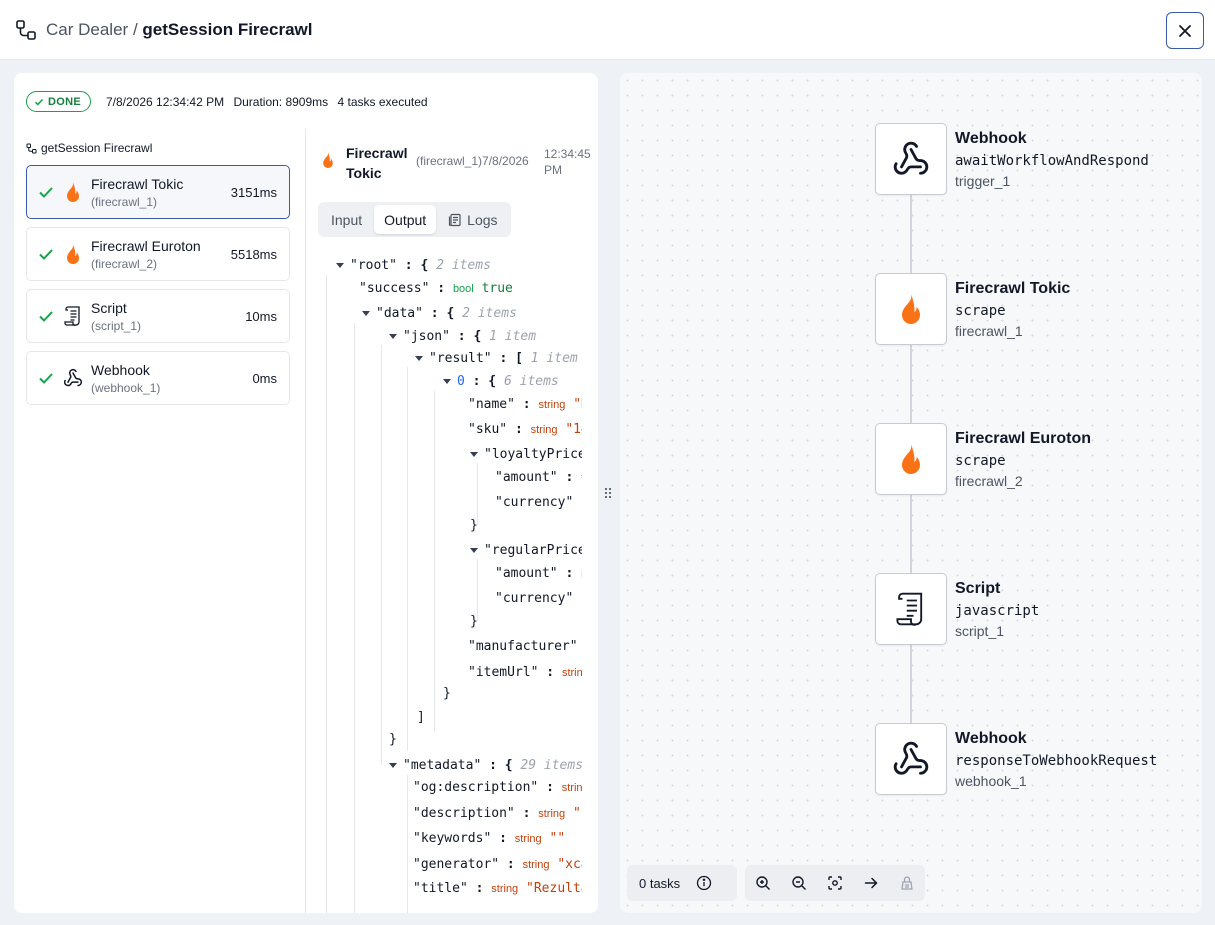 This screenshot has width=1215, height=925. What do you see at coordinates (608, 493) in the screenshot?
I see `resize-handle-icon` at bounding box center [608, 493].